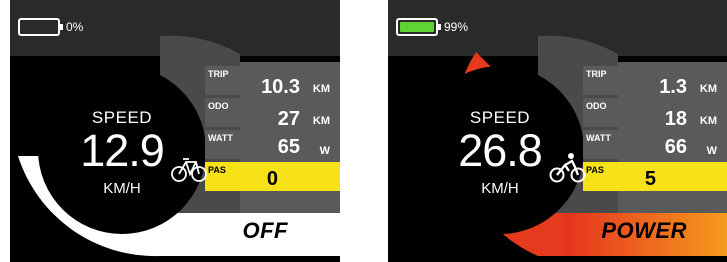 The width and height of the screenshot is (727, 262). What do you see at coordinates (270, 145) in the screenshot?
I see `watt-row: WATT 65 W` at bounding box center [270, 145].